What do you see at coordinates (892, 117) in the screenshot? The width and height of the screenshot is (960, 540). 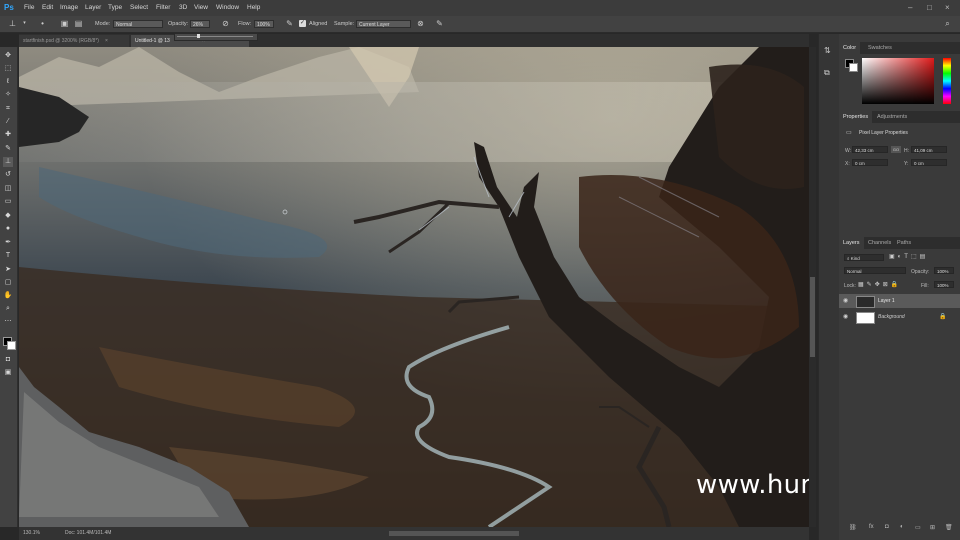 I see `tab-adjustments: Adjustments` at bounding box center [892, 117].